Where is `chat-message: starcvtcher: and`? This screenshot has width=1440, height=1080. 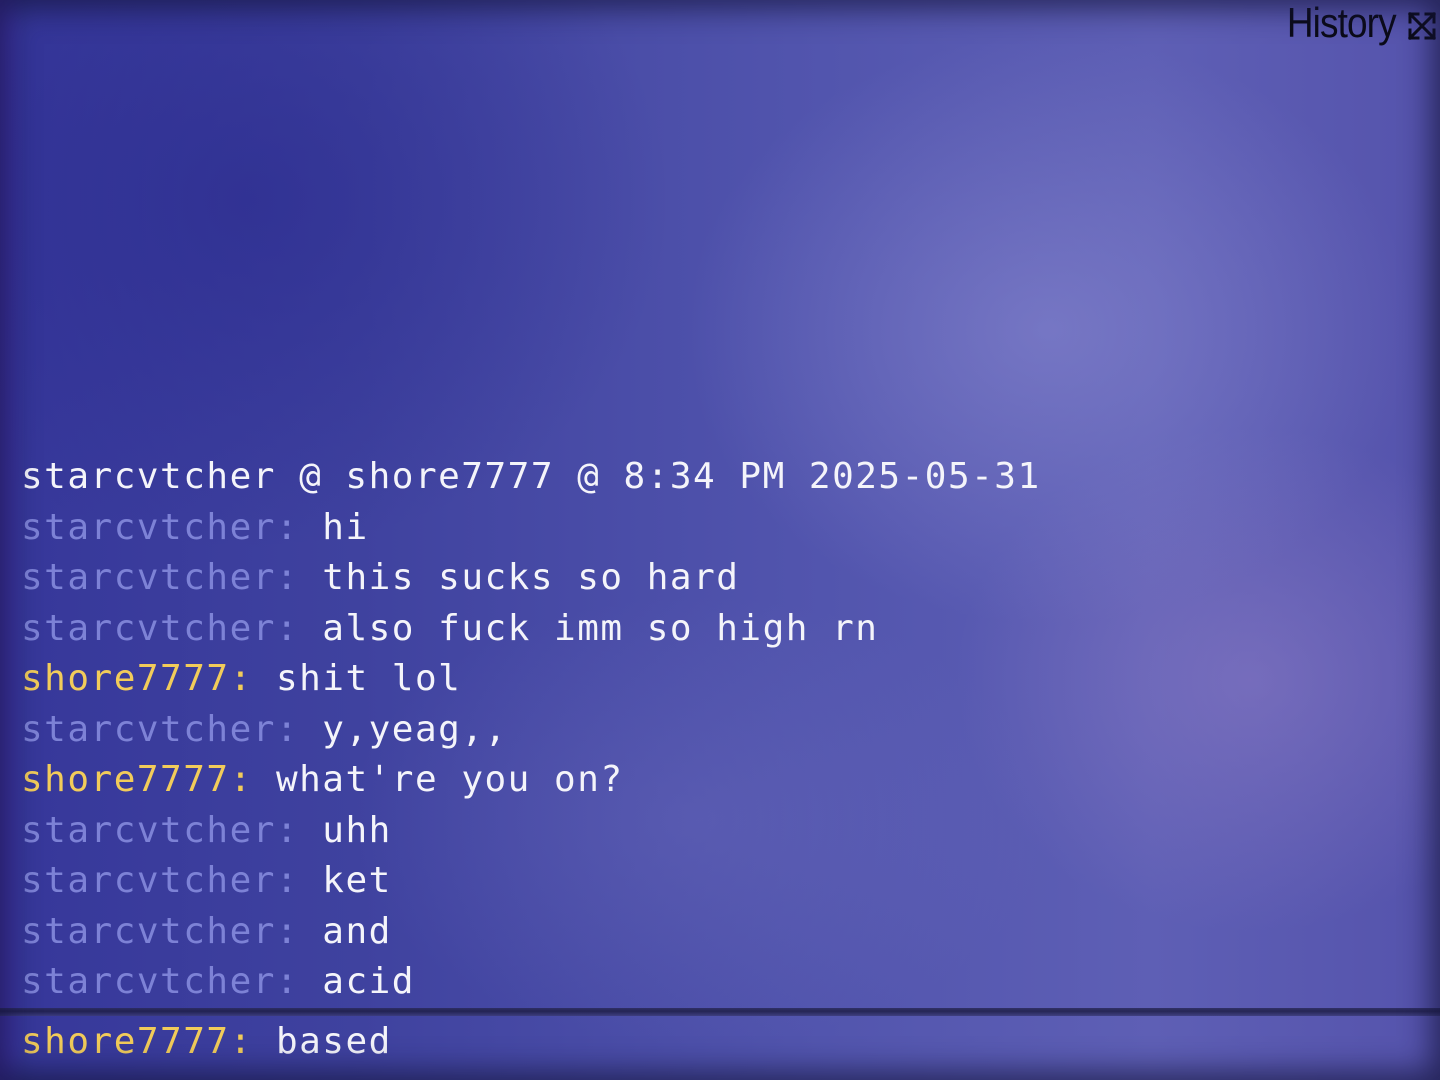
chat-message: starcvtcher: and is located at coordinates (720, 932).